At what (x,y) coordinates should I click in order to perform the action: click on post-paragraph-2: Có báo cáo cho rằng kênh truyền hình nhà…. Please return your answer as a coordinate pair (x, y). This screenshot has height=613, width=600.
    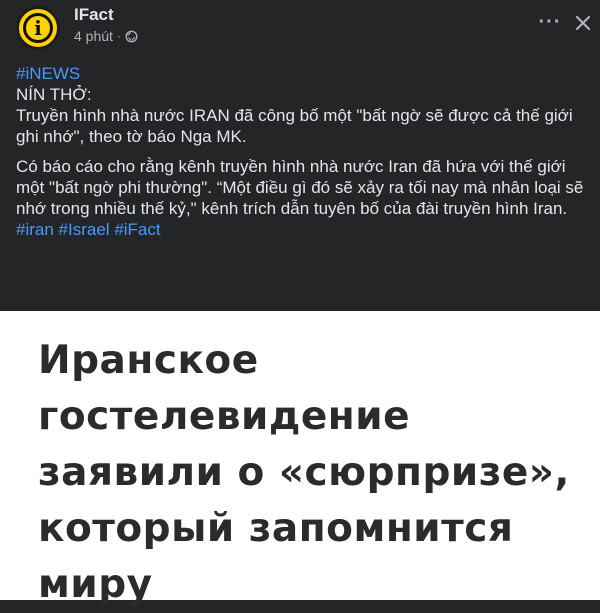
    Looking at the image, I should click on (300, 187).